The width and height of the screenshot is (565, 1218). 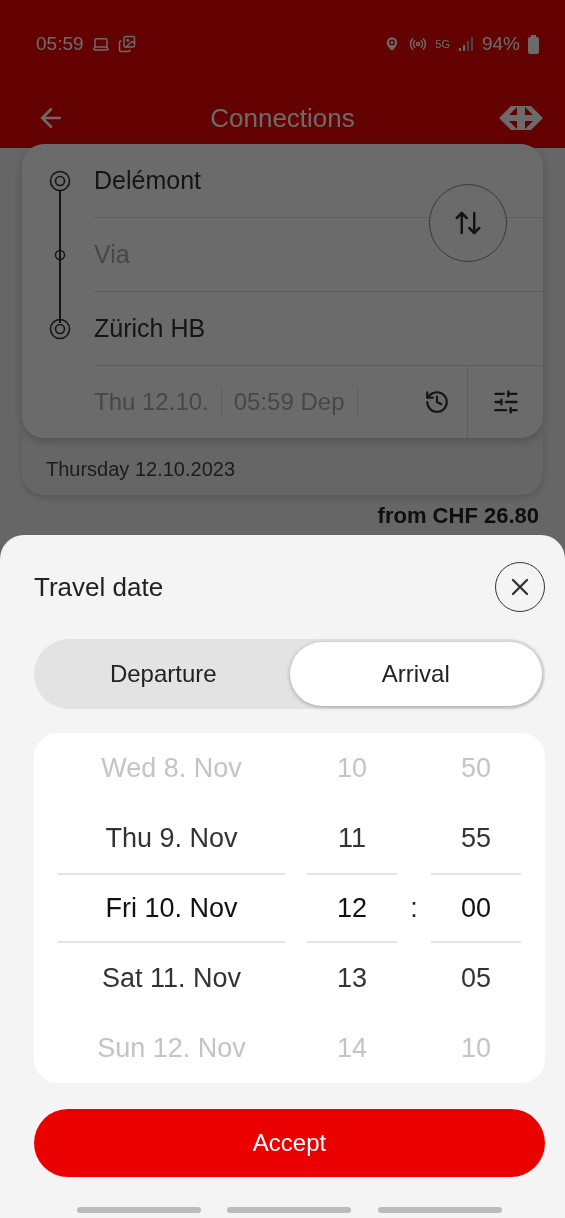 What do you see at coordinates (465, 44) in the screenshot?
I see `signal-icon` at bounding box center [465, 44].